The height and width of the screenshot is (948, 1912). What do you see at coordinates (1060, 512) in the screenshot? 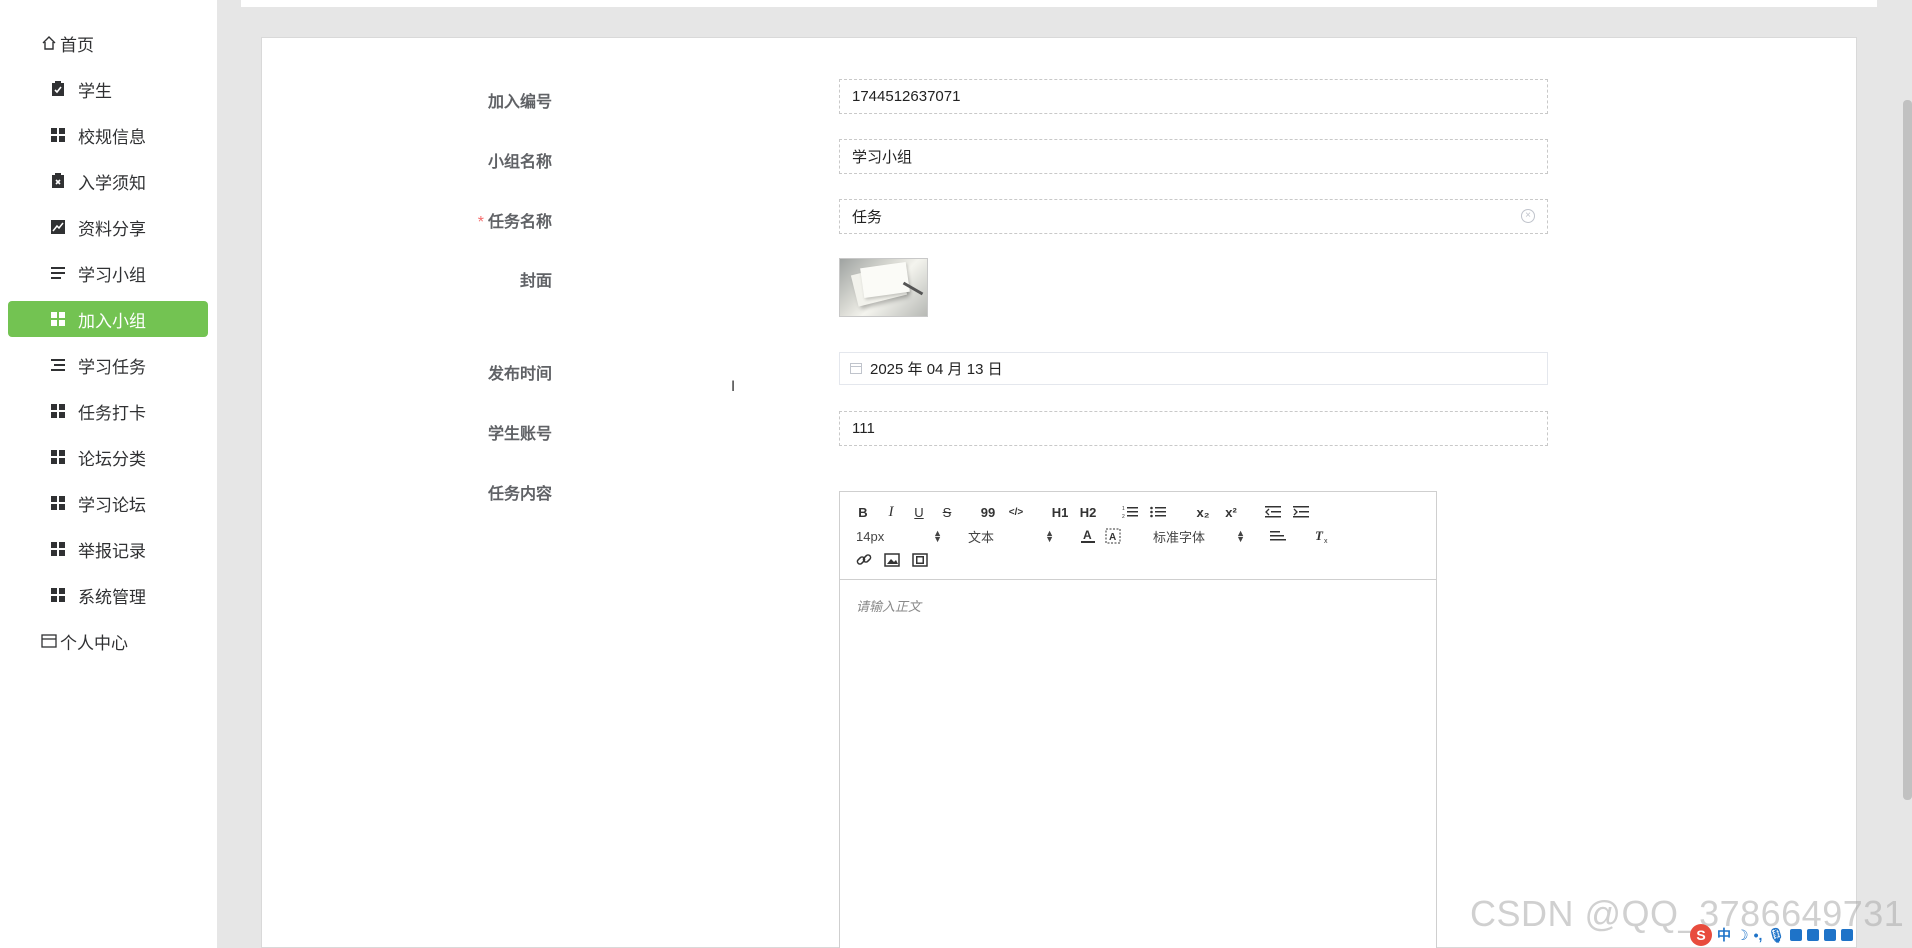
I see `heading1-button: H1` at bounding box center [1060, 512].